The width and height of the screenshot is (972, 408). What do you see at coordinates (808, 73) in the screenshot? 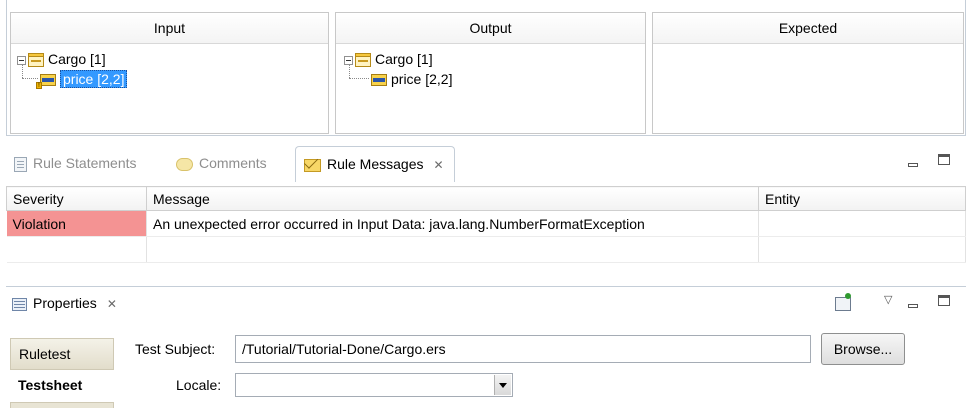
I see `expected-column: Expected` at bounding box center [808, 73].